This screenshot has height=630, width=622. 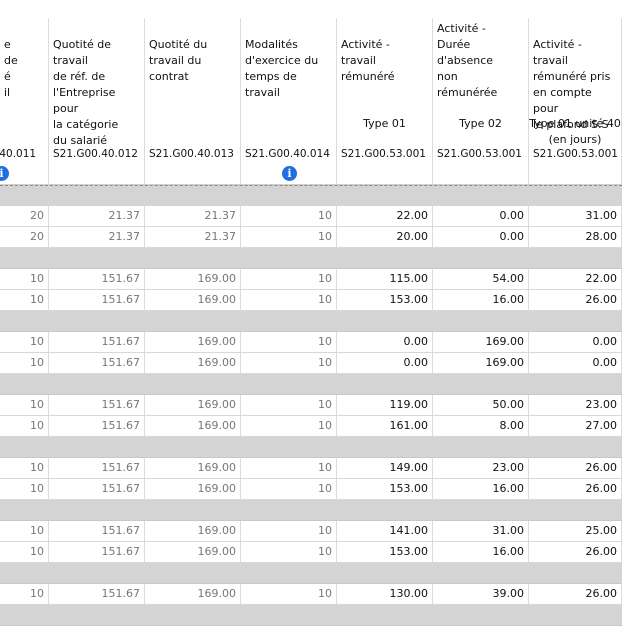 I want to click on column-title: Activité - travail rémunéré, so click(x=368, y=60).